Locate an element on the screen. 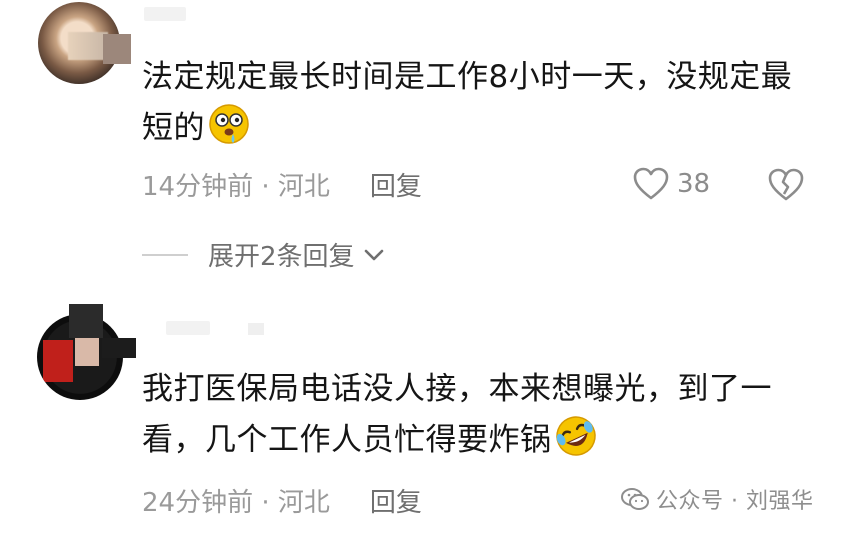  chevron-down-icon is located at coordinates (373, 254).